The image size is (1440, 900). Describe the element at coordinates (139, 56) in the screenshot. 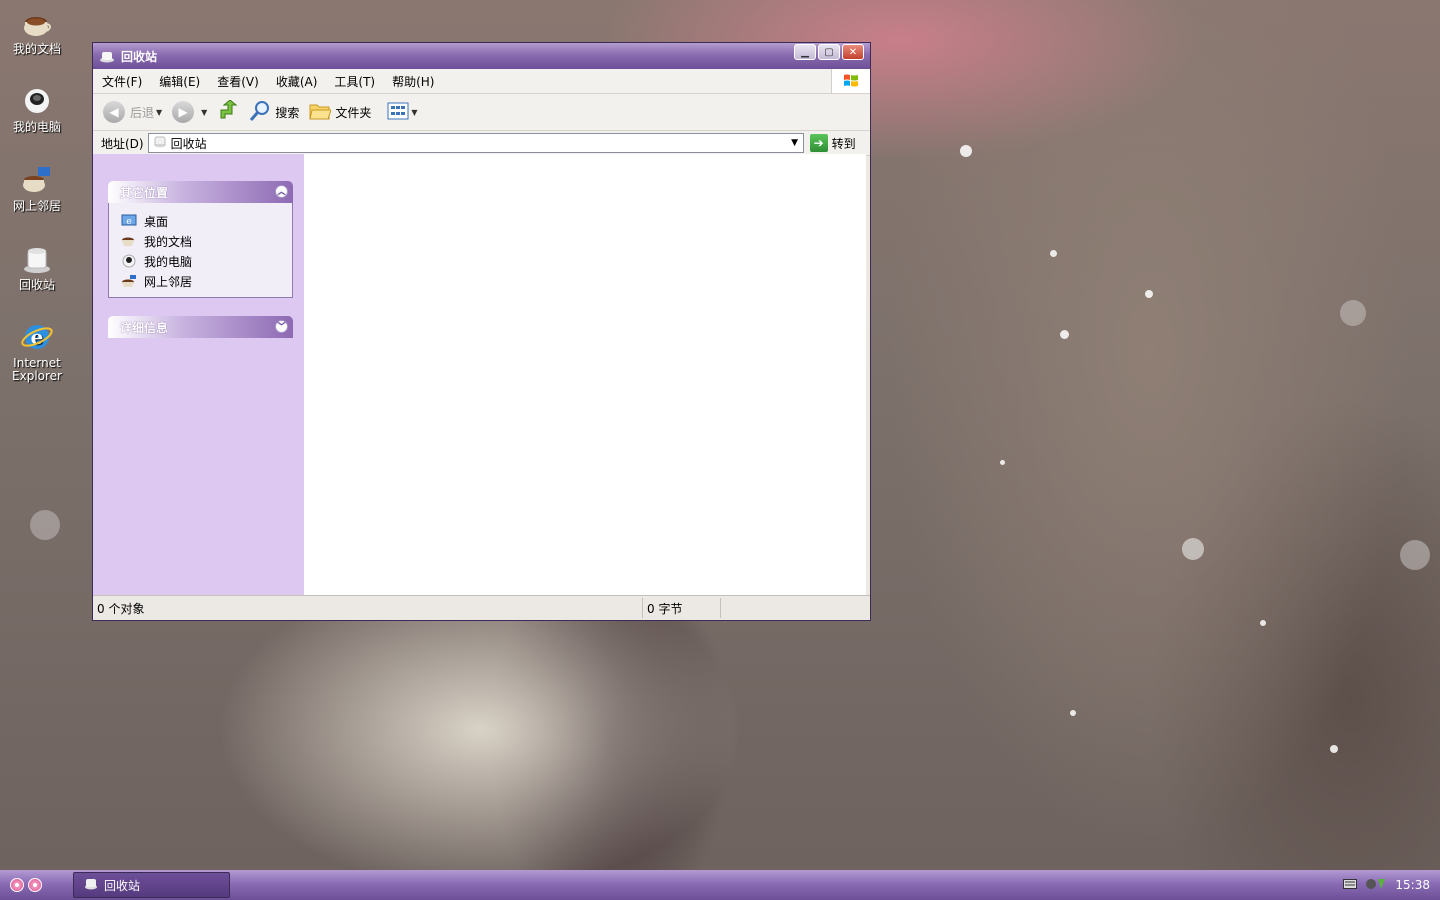

I see `window-title: 回收站` at that location.